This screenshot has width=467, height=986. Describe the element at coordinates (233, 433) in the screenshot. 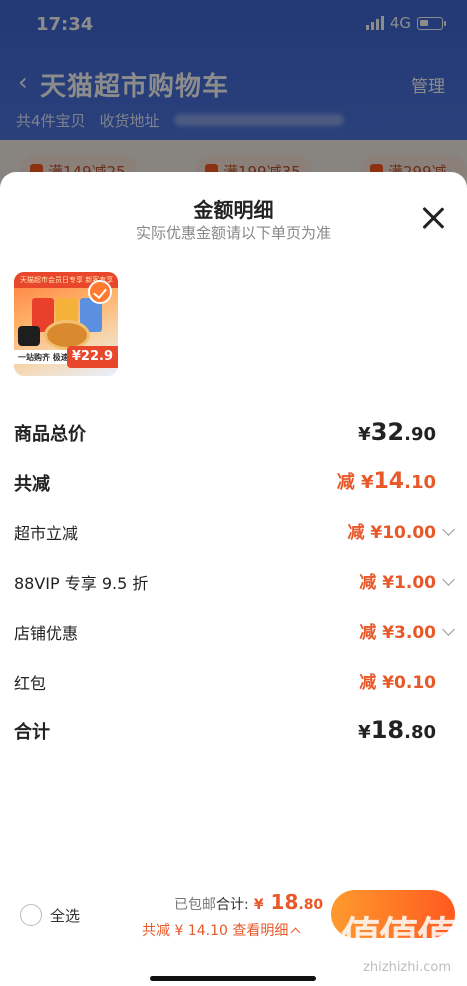

I see `row-subtotal: 商品总价 ¥32.90` at that location.